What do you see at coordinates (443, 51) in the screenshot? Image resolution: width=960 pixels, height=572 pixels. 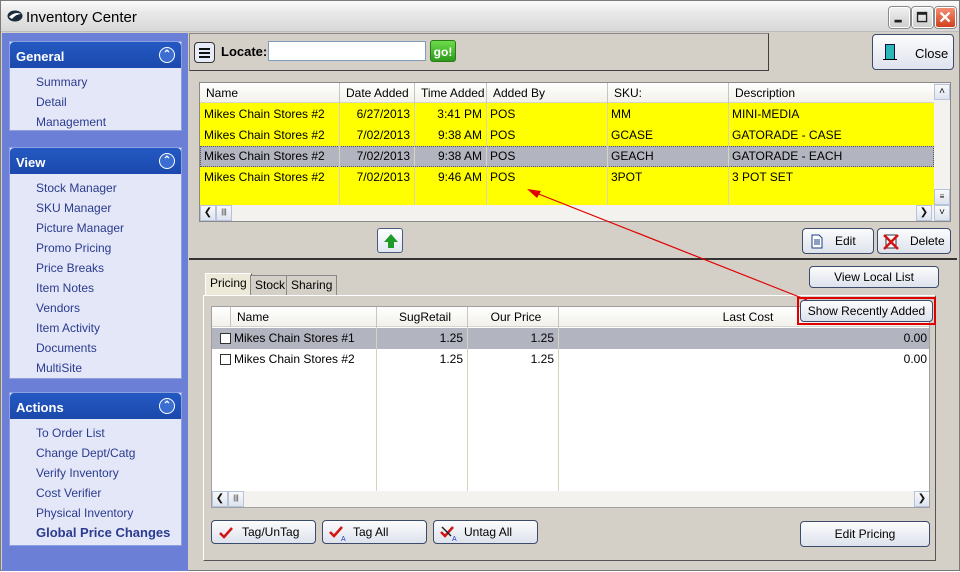 I see `go-button: go!` at bounding box center [443, 51].